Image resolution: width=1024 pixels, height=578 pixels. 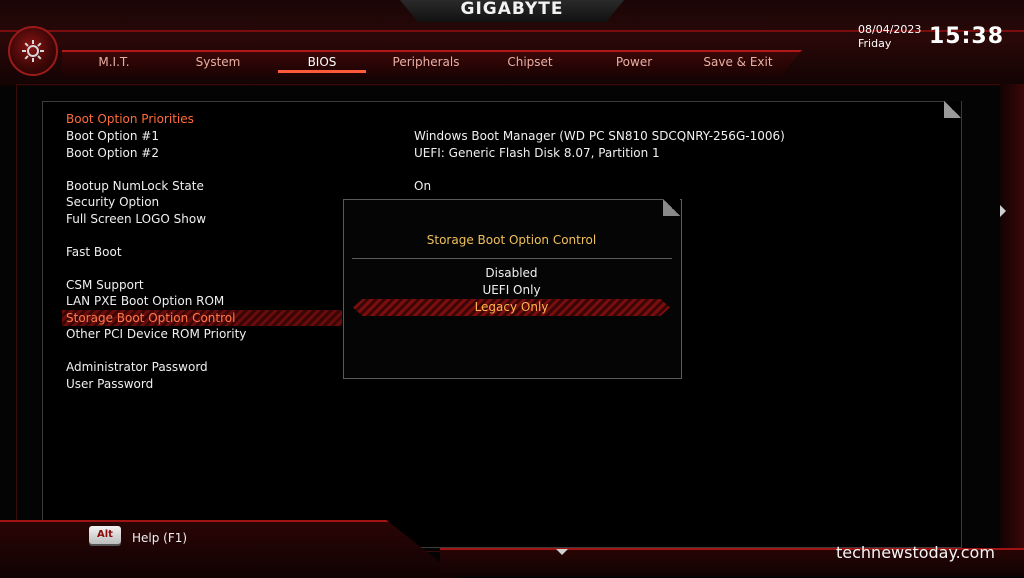 What do you see at coordinates (530, 63) in the screenshot?
I see `tab-chipset: Chipset` at bounding box center [530, 63].